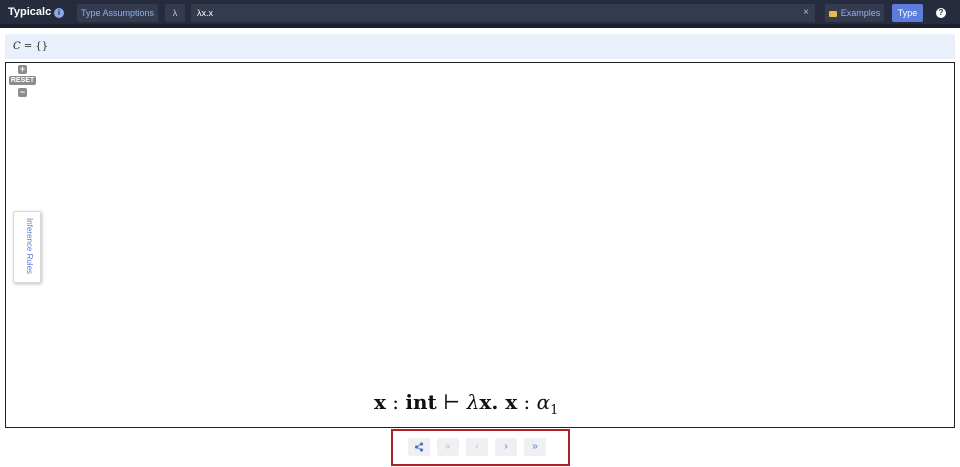 The height and width of the screenshot is (467, 960). Describe the element at coordinates (860, 13) in the screenshot. I see `examples-label: Examples` at that location.